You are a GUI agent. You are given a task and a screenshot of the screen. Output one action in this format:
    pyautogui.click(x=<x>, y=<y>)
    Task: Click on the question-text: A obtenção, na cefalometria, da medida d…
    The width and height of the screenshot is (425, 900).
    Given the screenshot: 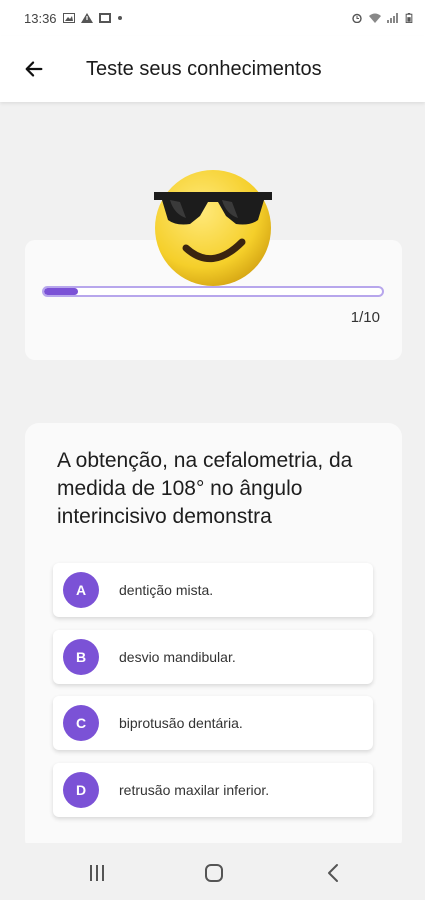 What is the action you would take?
    pyautogui.click(x=205, y=488)
    